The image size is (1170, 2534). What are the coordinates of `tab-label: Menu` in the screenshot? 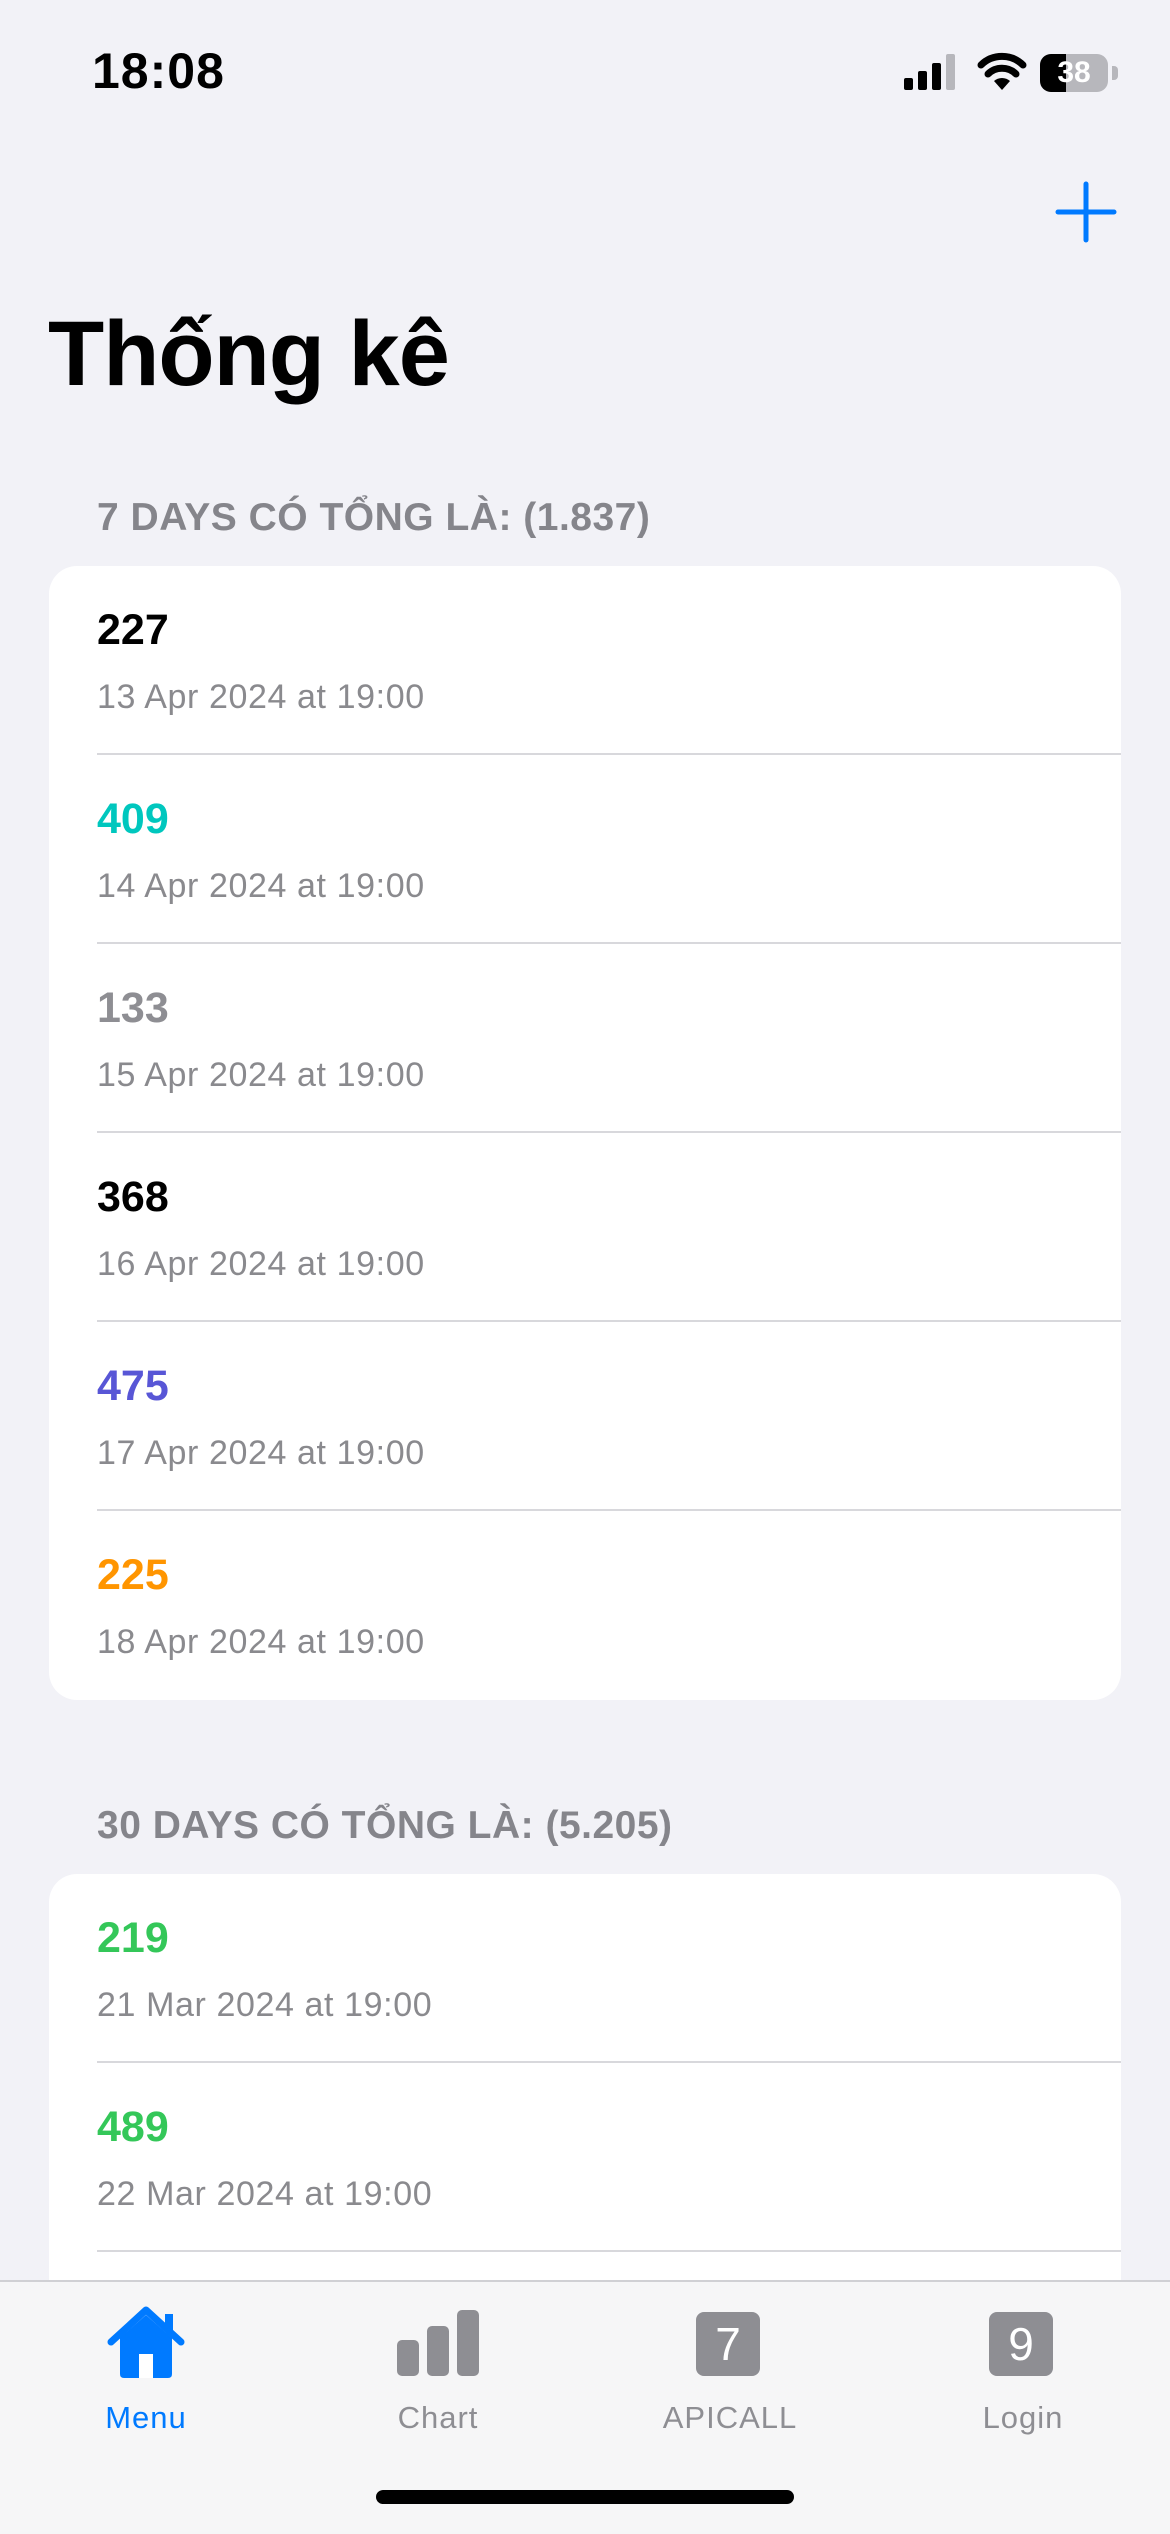 It's located at (146, 2417).